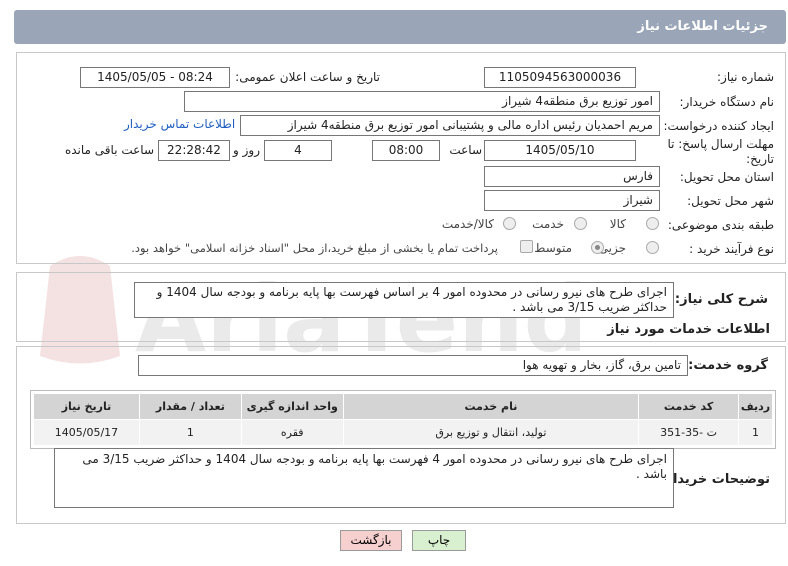 The image size is (788, 566). I want to click on city-field: شیراز, so click(572, 200).